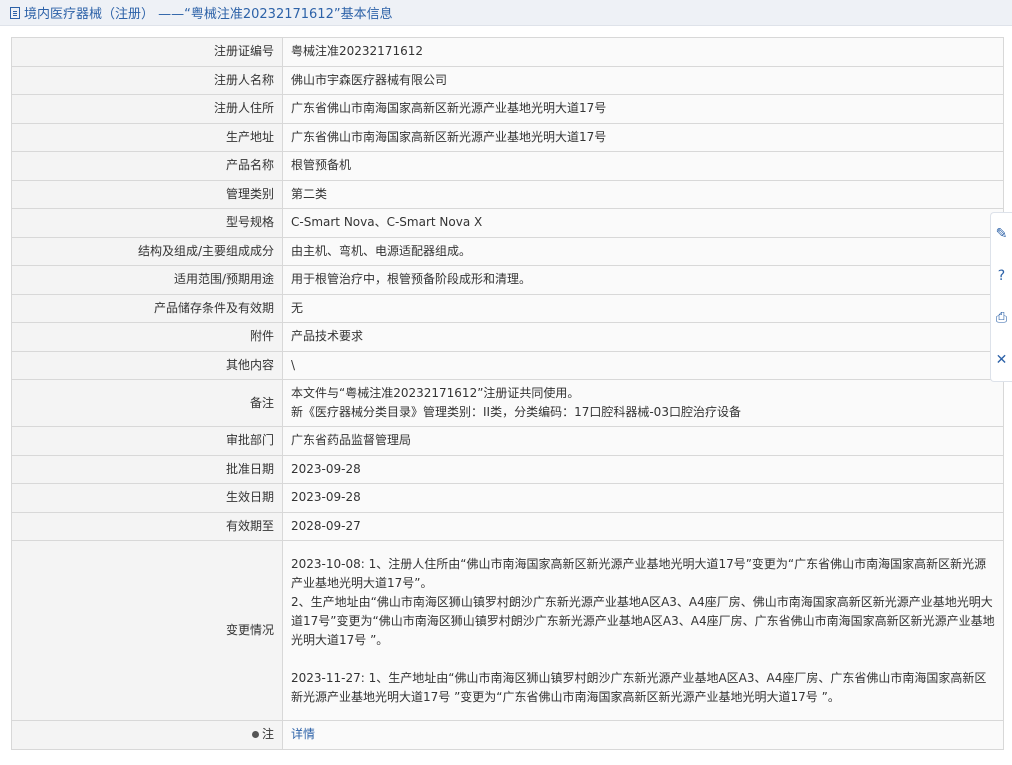  Describe the element at coordinates (147, 630) in the screenshot. I see `changes-label: 变更情况` at that location.